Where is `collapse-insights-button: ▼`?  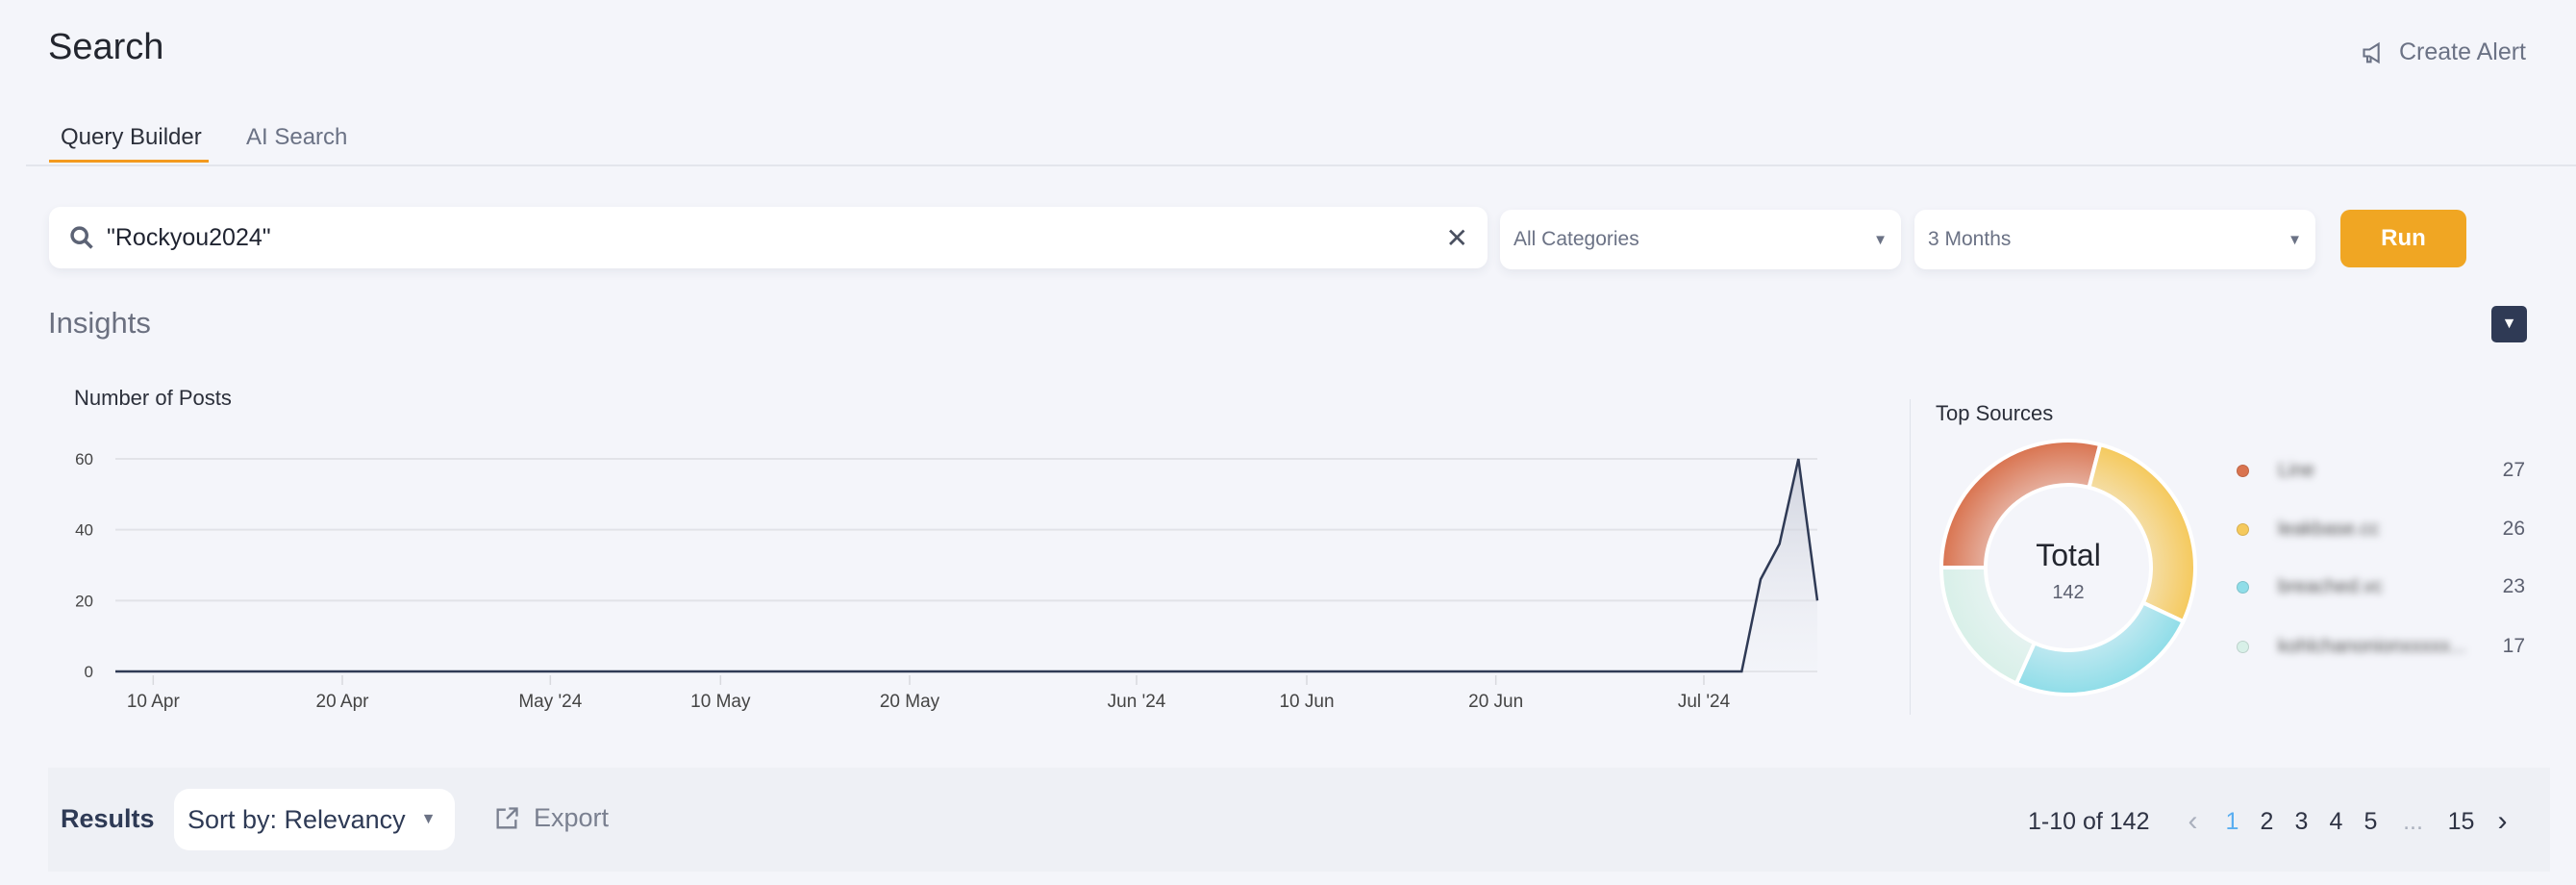 collapse-insights-button: ▼ is located at coordinates (2509, 324).